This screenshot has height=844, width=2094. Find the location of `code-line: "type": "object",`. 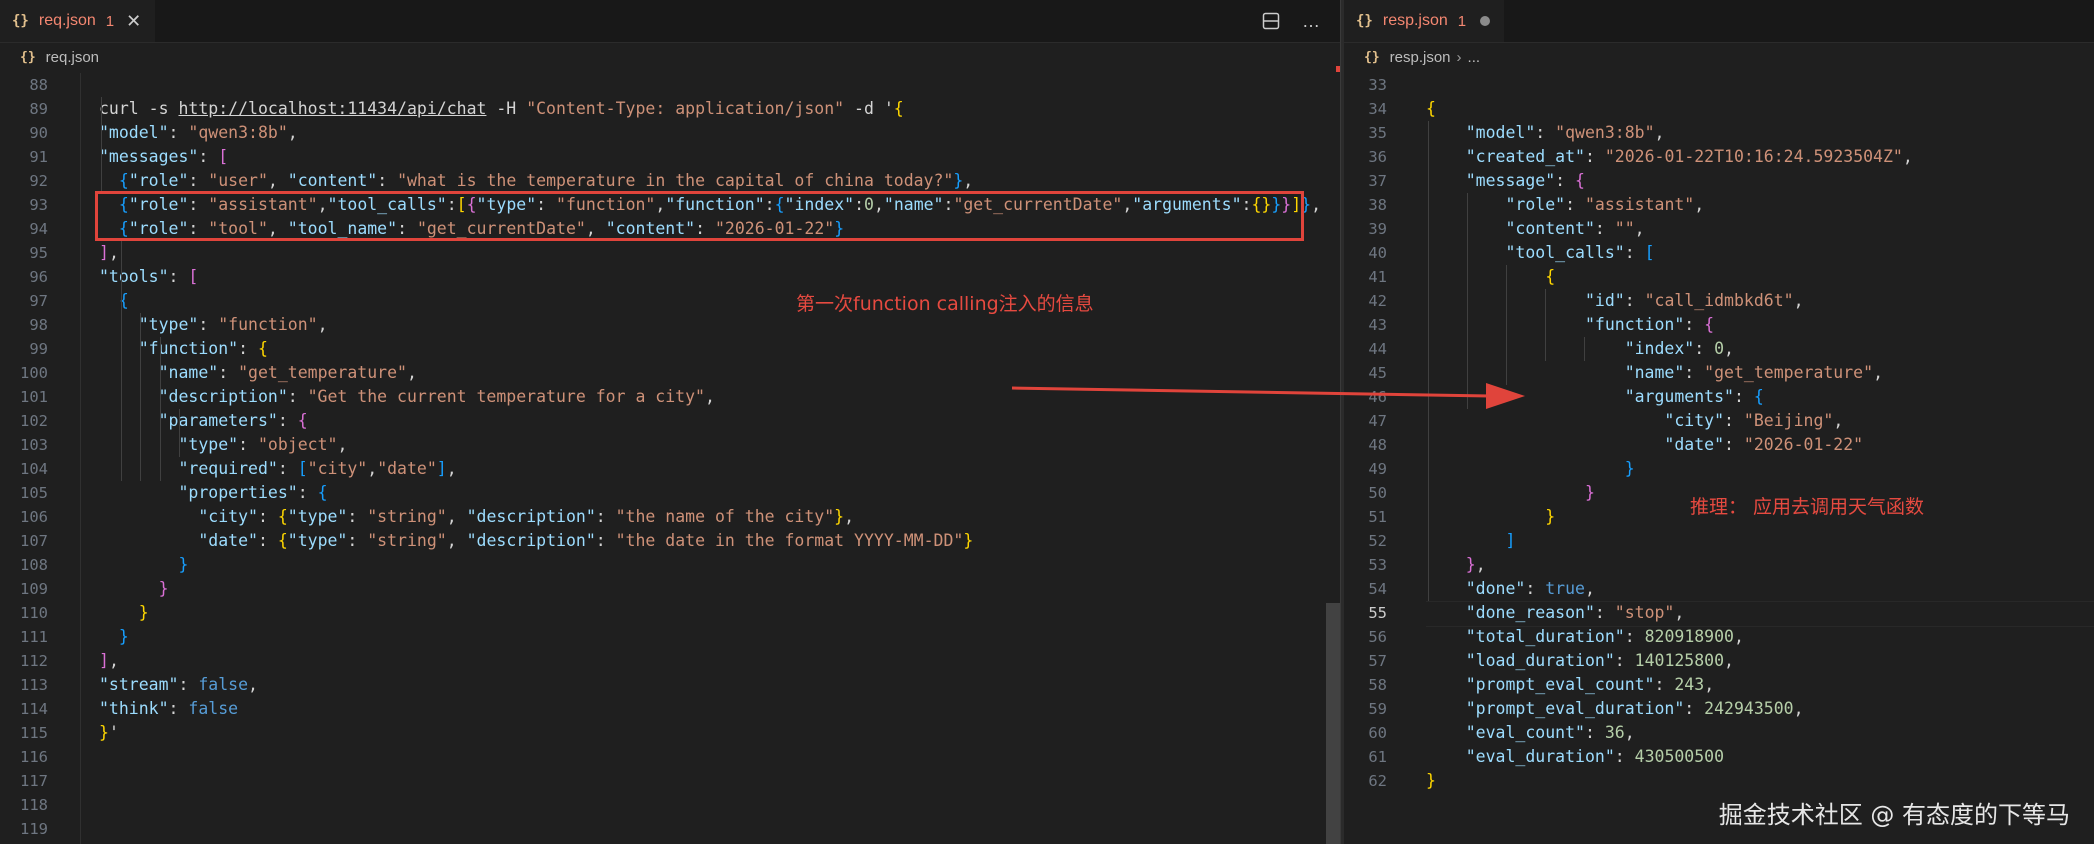

code-line: "type": "object", is located at coordinates (223, 445).